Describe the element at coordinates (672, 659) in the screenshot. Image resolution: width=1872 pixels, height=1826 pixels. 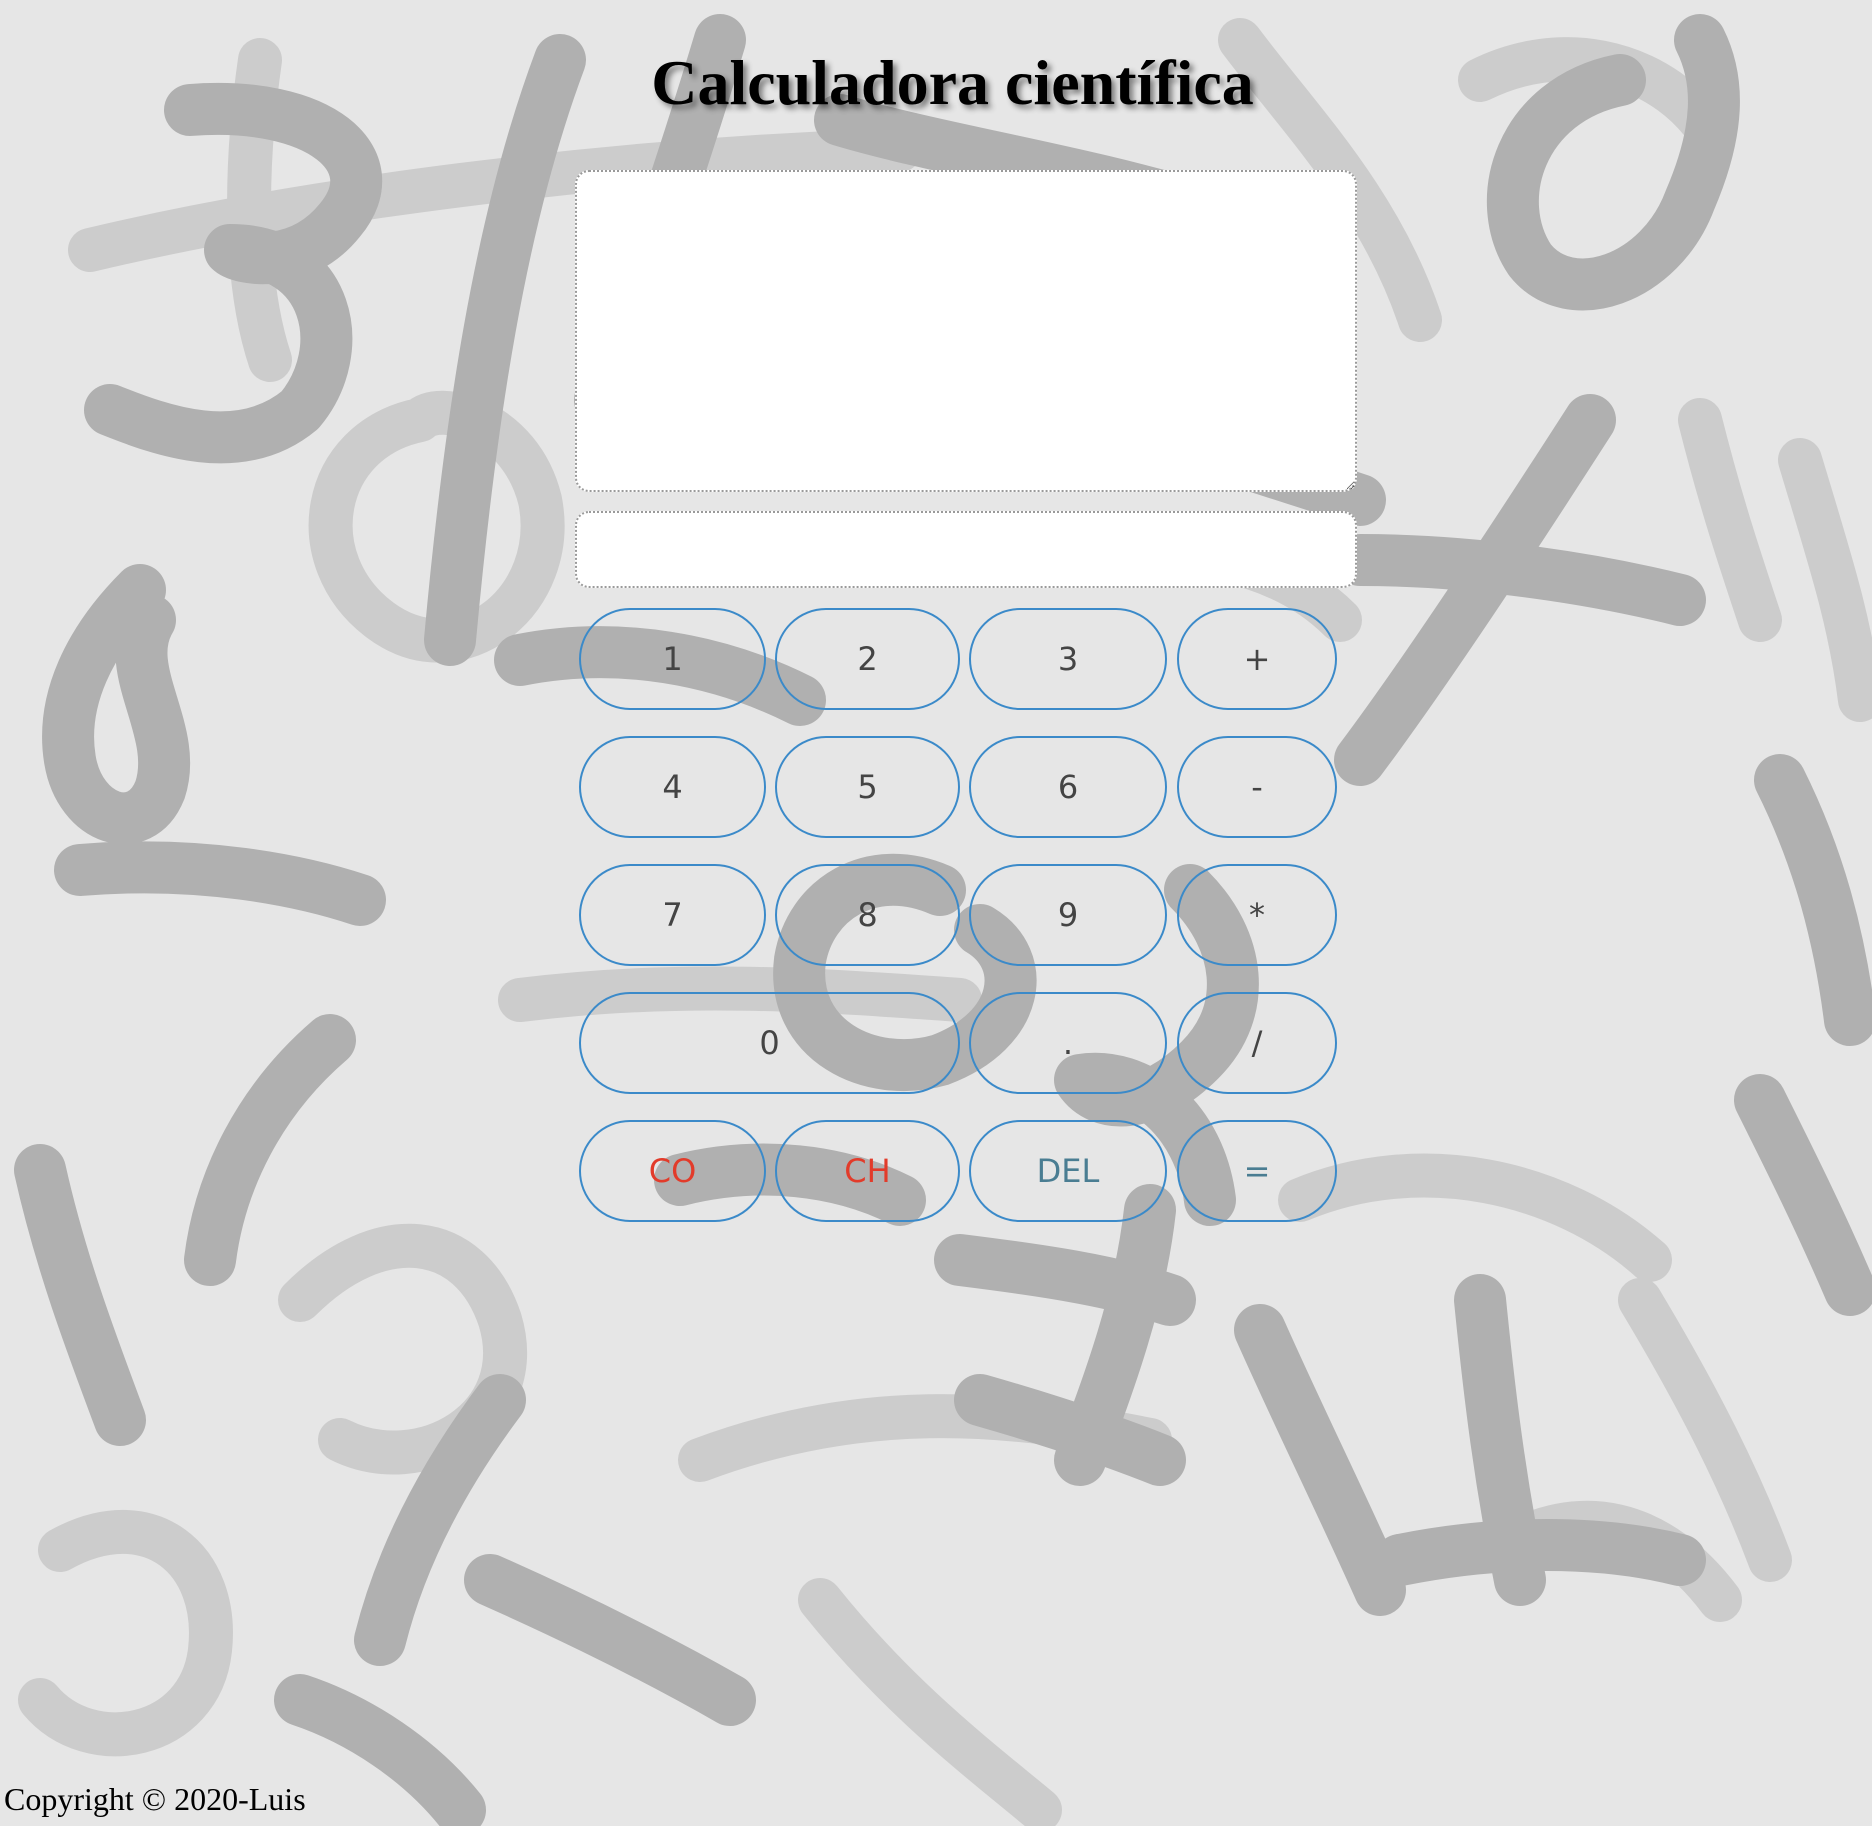
I see `key-1-button: 1` at that location.